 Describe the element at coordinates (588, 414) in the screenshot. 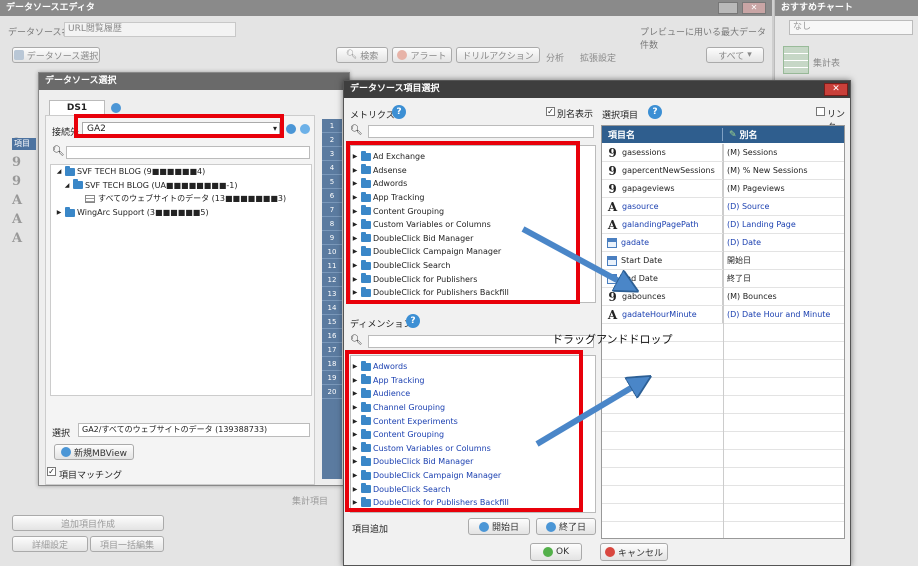

I see `arrow-dimensions` at that location.